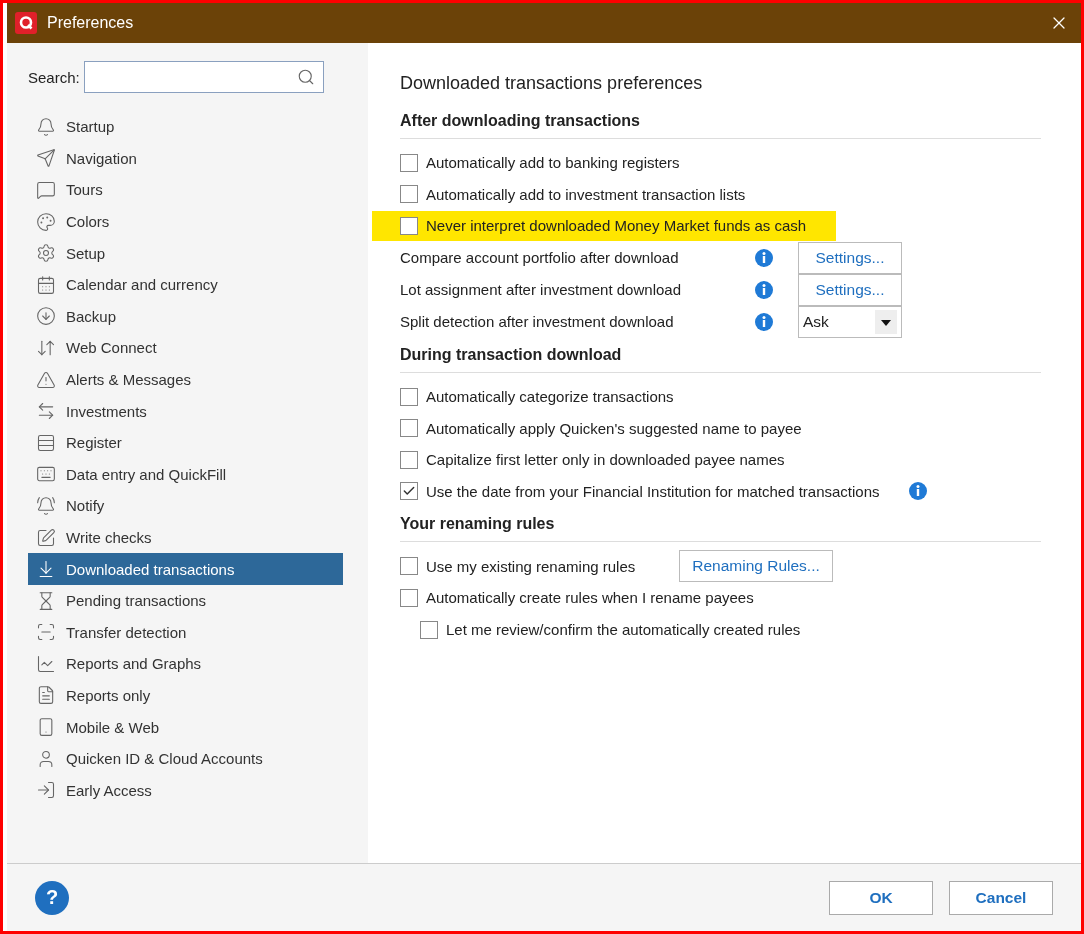 This screenshot has width=1084, height=934. What do you see at coordinates (552, 83) in the screenshot?
I see `page-title: Downloaded transactions preferences` at bounding box center [552, 83].